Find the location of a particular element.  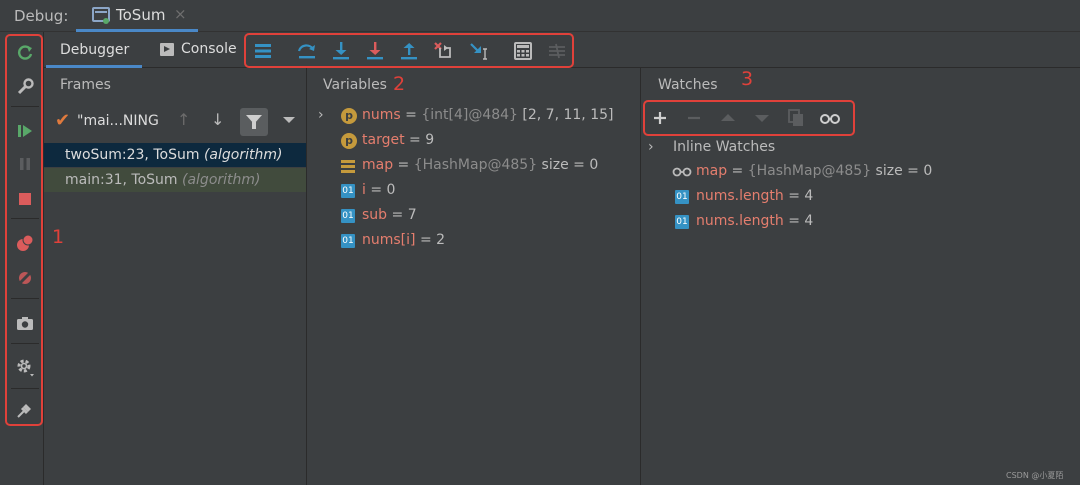

variable-value: 9 is located at coordinates (430, 140).